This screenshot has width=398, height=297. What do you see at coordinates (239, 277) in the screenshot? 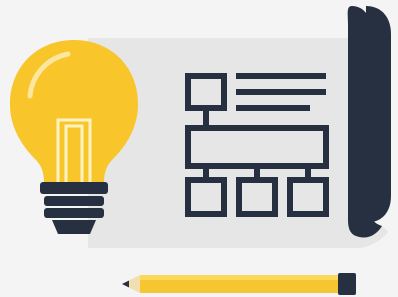
I see `pencil-body-stripe` at bounding box center [239, 277].